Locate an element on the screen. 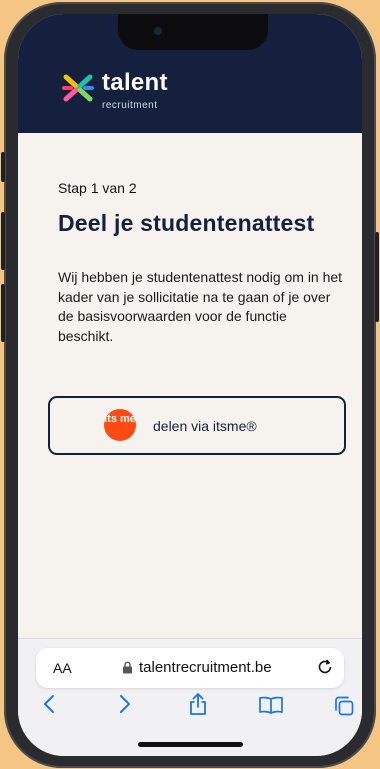 The image size is (380, 769). volume-down-button is located at coordinates (3, 313).